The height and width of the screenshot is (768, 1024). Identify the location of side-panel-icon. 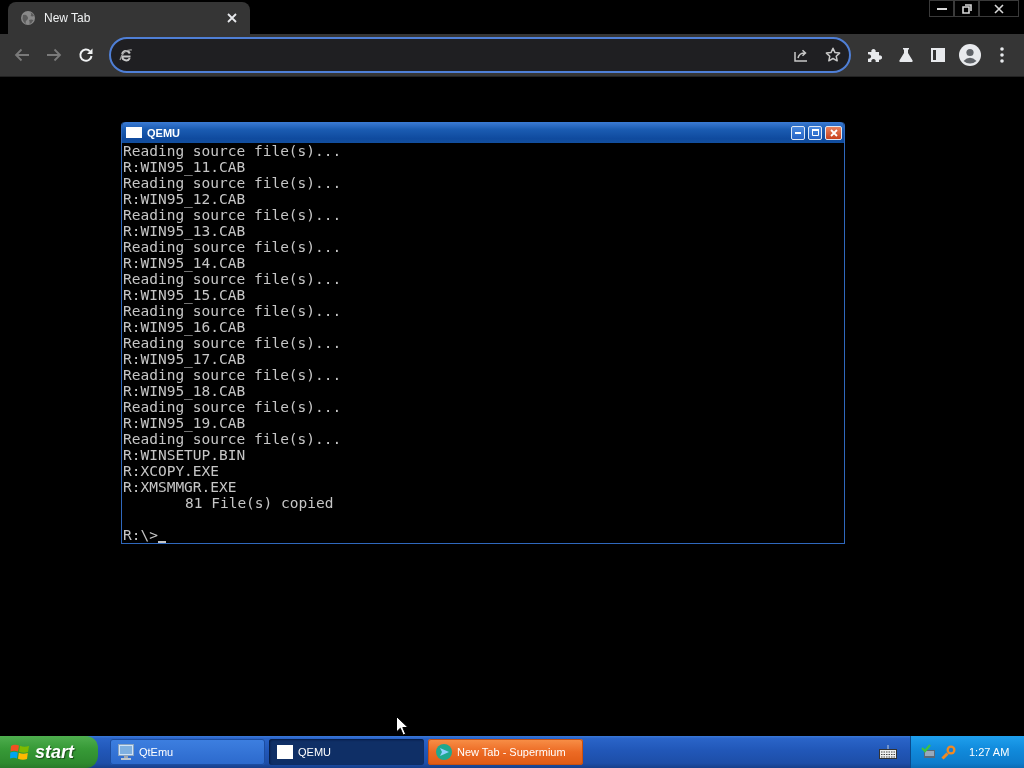
(938, 55).